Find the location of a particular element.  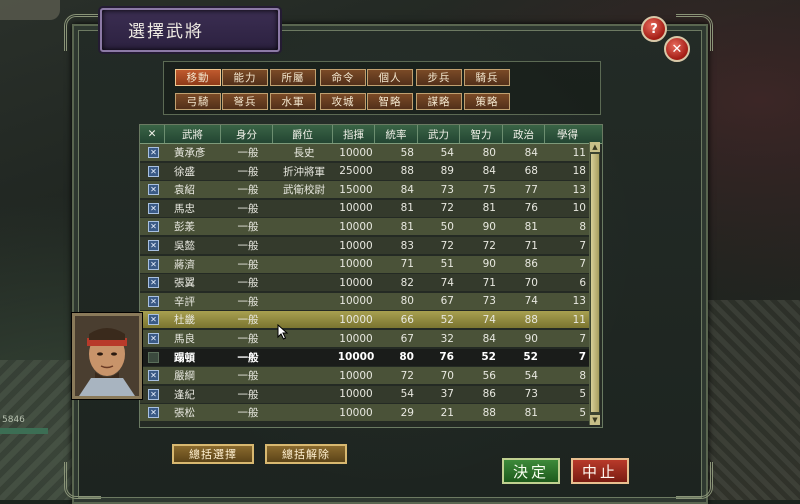

column-header-check: ✕ is located at coordinates (152, 134).